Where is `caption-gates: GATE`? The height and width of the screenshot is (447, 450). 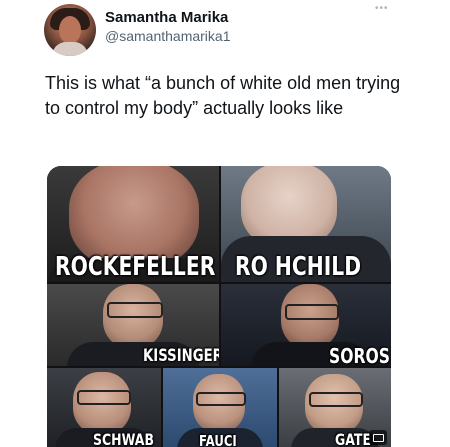 caption-gates: GATE is located at coordinates (353, 438).